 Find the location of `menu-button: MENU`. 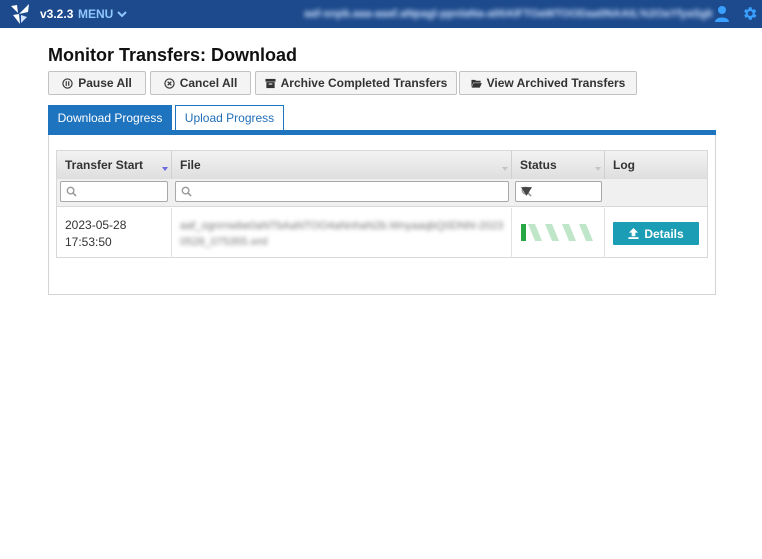

menu-button: MENU is located at coordinates (103, 14).